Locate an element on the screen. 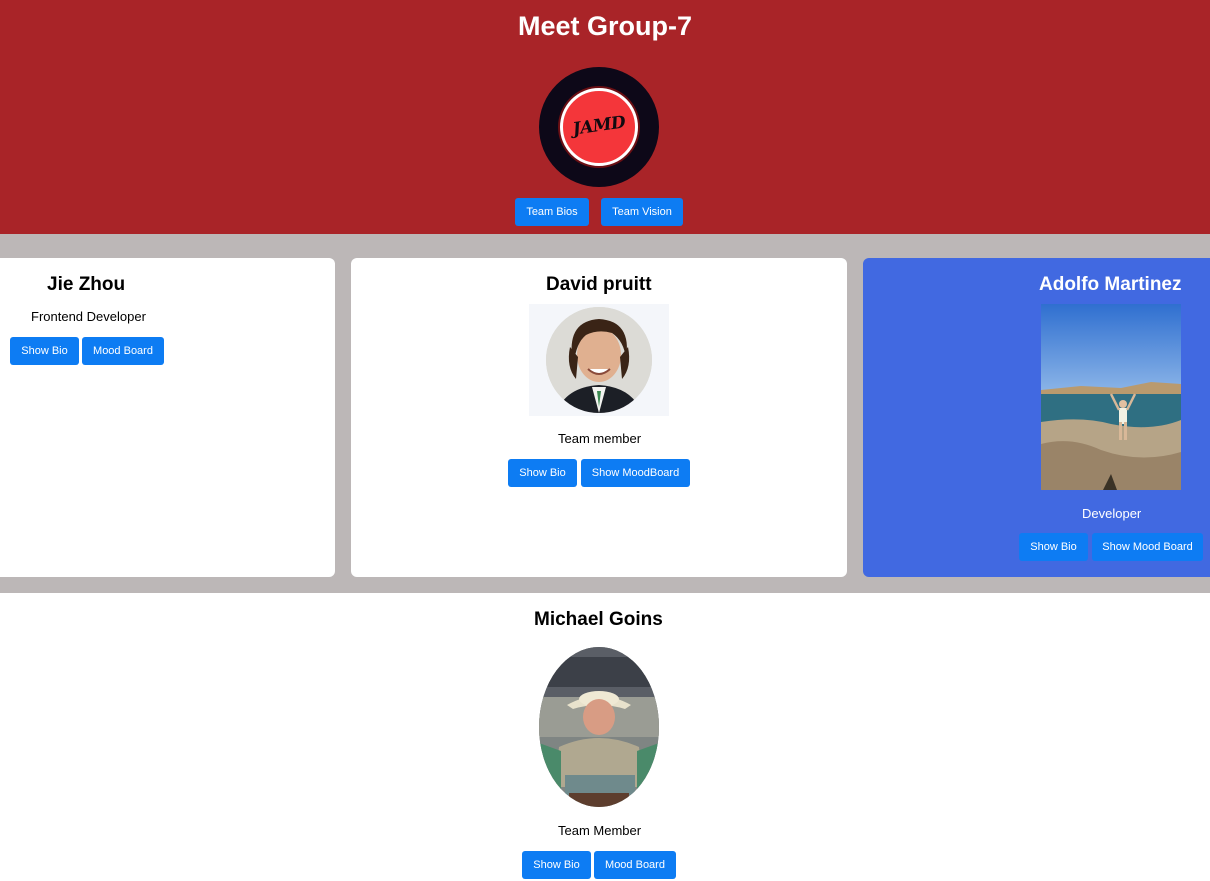 This screenshot has height=881, width=1210. member-name: Jie Zhou is located at coordinates (86, 284).